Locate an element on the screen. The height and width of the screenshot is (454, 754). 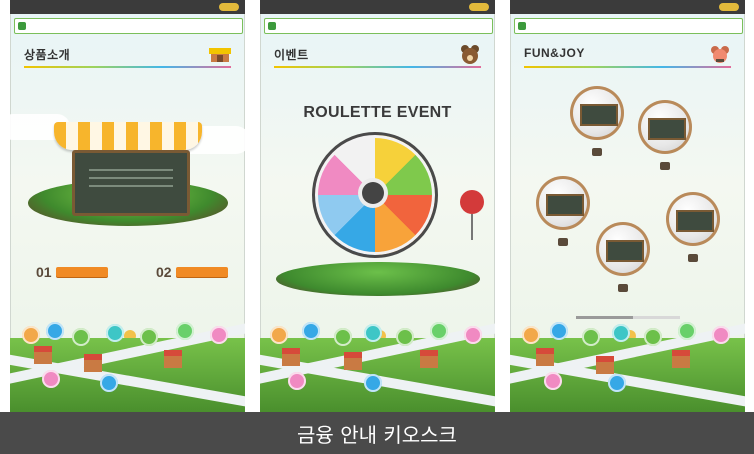
roulette-wheel is located at coordinates (375, 195).